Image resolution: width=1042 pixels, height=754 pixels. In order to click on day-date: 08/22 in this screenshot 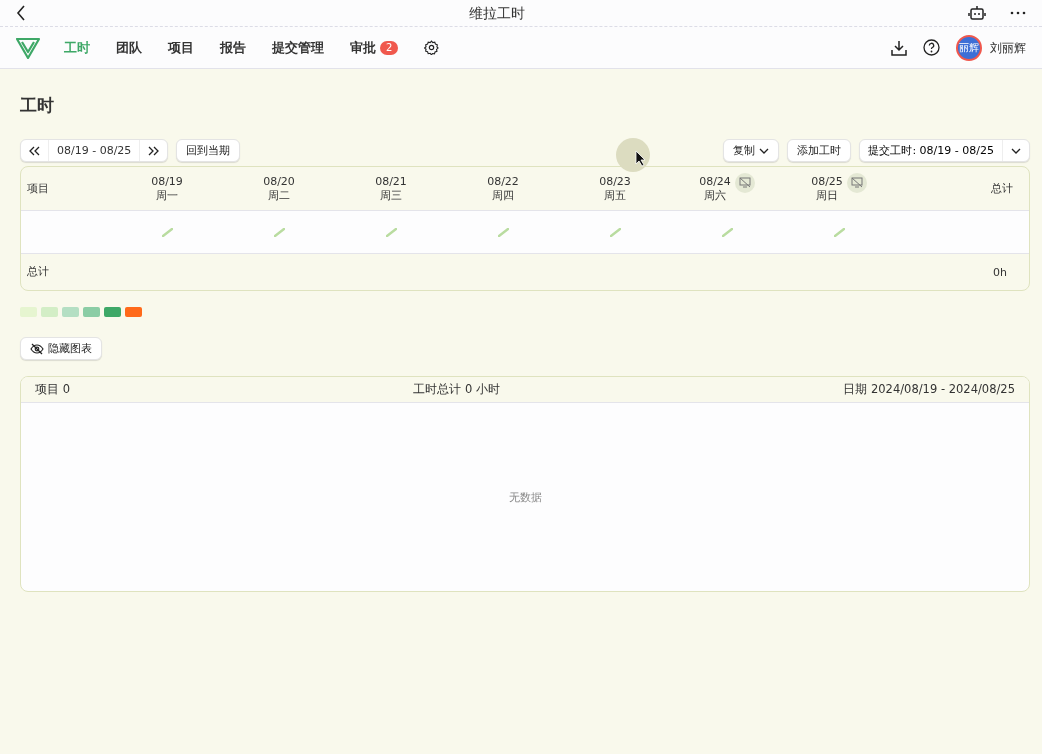, I will do `click(503, 181)`.